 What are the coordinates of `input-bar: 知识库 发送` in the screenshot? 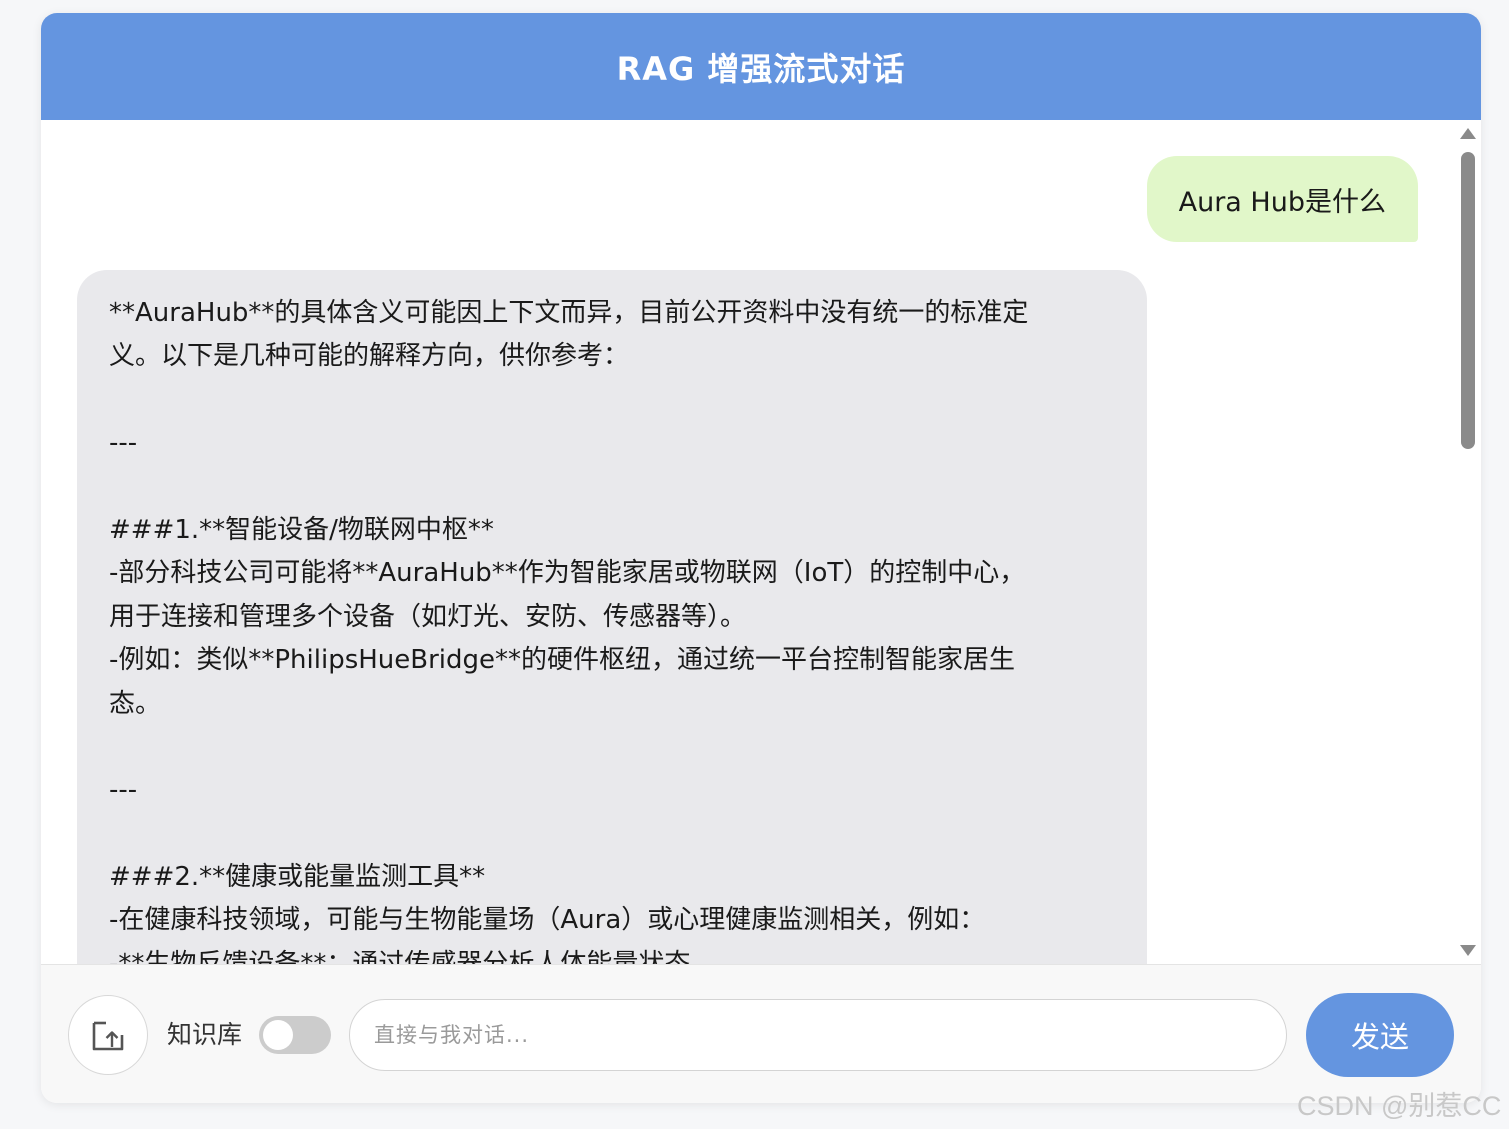 It's located at (761, 1033).